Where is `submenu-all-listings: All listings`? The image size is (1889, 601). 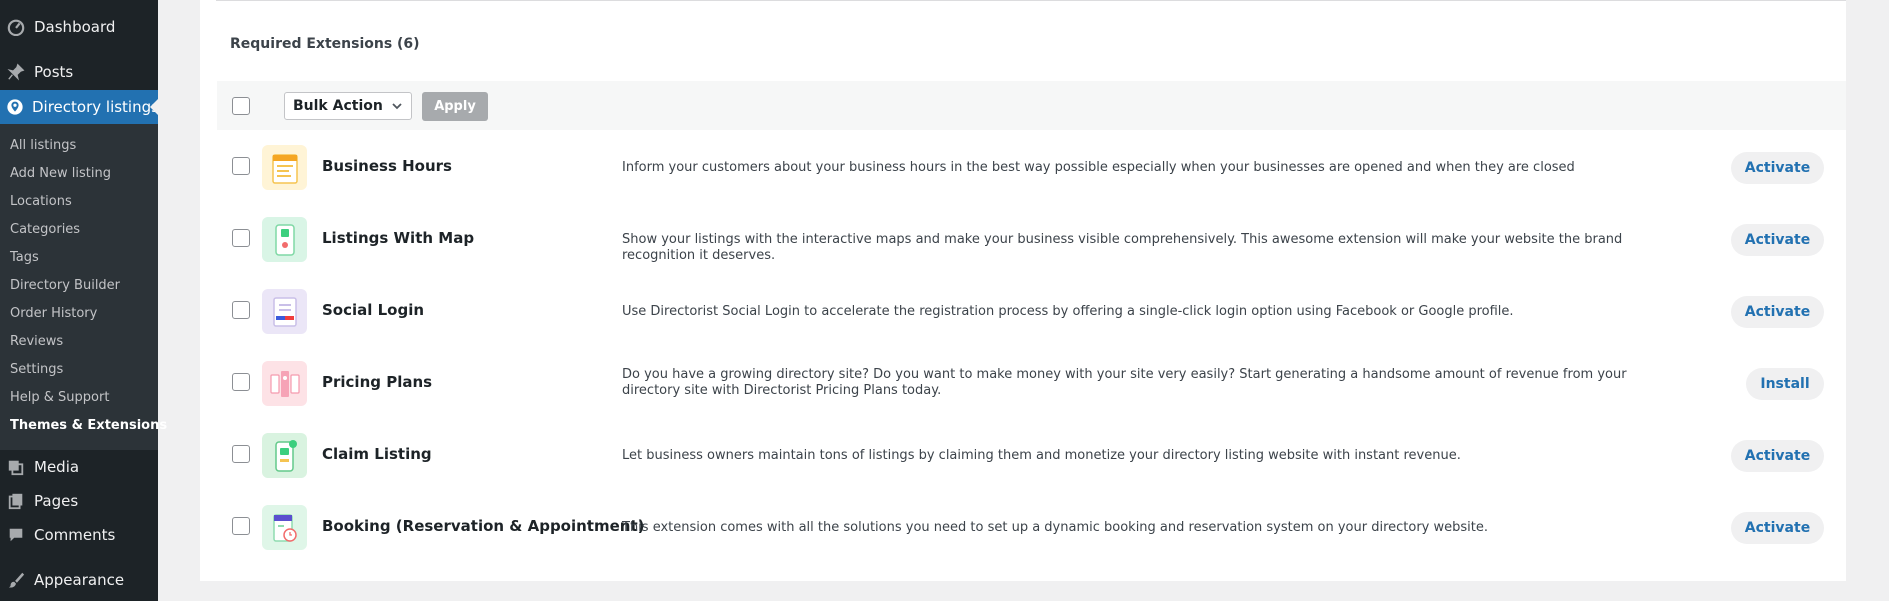 submenu-all-listings: All listings is located at coordinates (43, 145).